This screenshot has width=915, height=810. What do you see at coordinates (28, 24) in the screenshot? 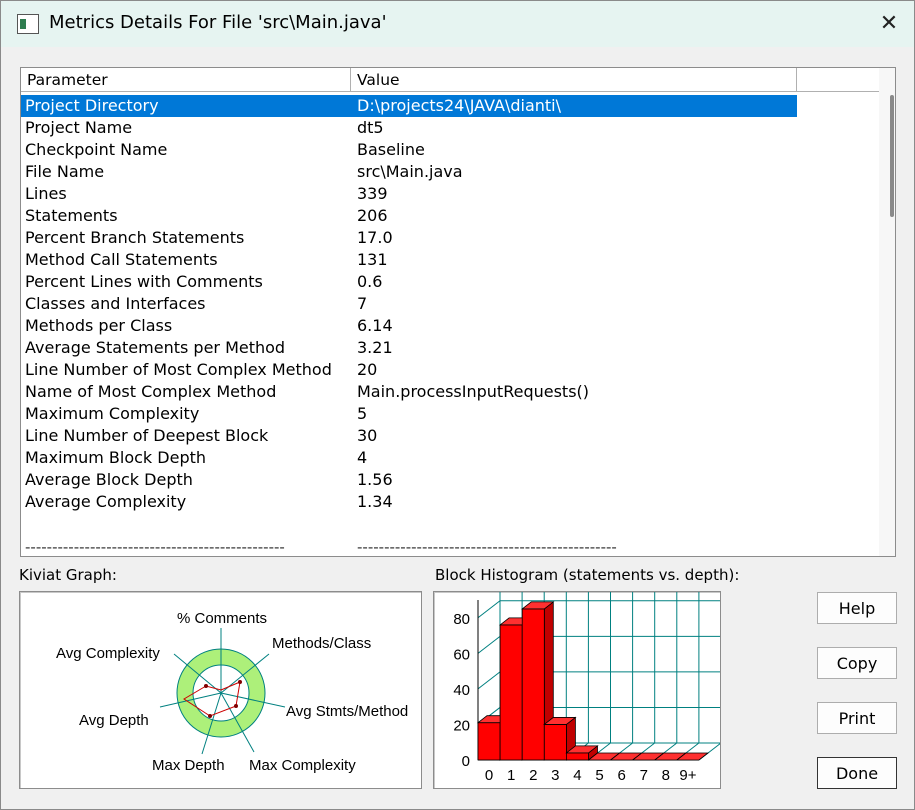
I see `app-icon` at bounding box center [28, 24].